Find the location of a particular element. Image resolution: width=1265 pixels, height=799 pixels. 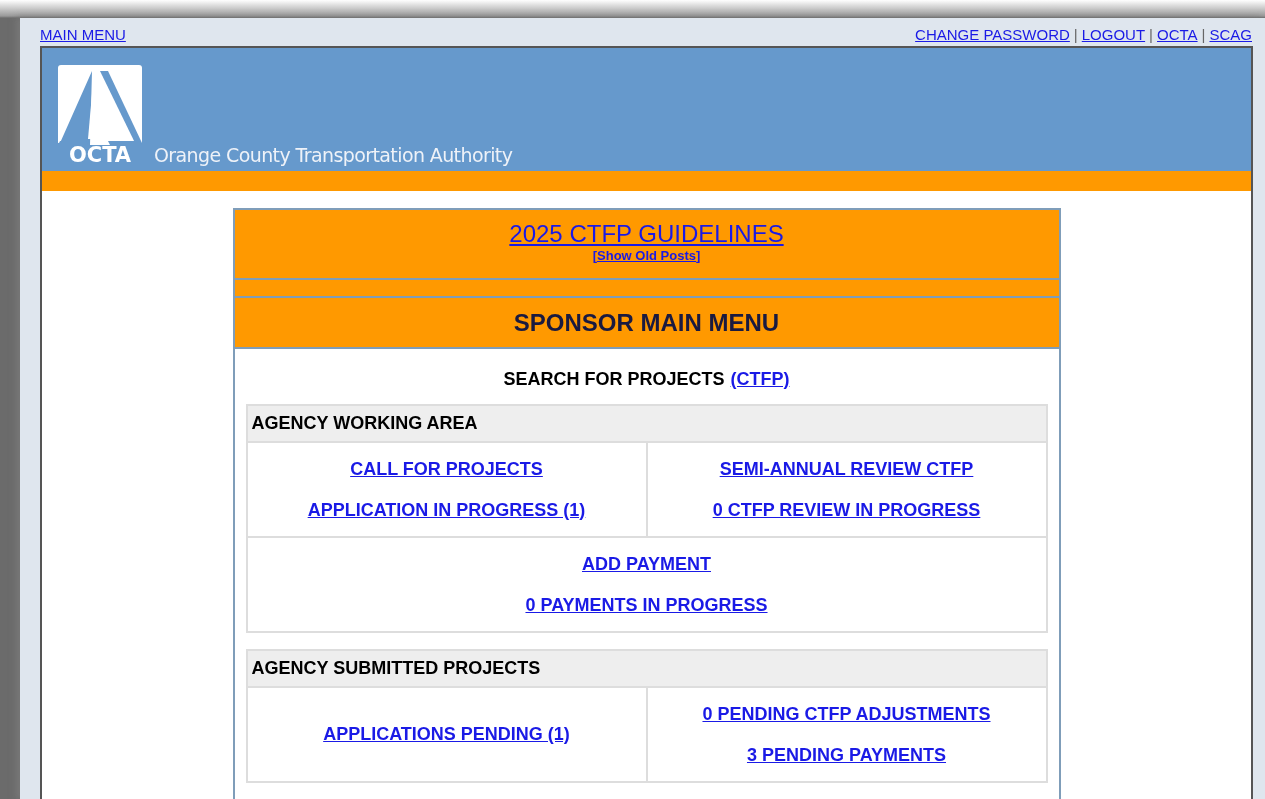

old-posts-link: Show Old Posts is located at coordinates (646, 255).